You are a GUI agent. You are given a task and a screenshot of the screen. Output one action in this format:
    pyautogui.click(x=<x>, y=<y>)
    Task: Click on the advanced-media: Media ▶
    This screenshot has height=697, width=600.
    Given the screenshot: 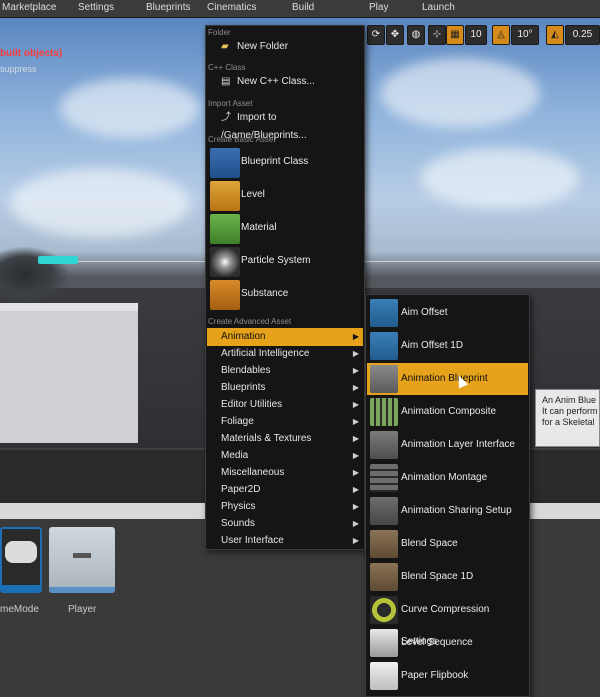 What is the action you would take?
    pyautogui.click(x=285, y=456)
    